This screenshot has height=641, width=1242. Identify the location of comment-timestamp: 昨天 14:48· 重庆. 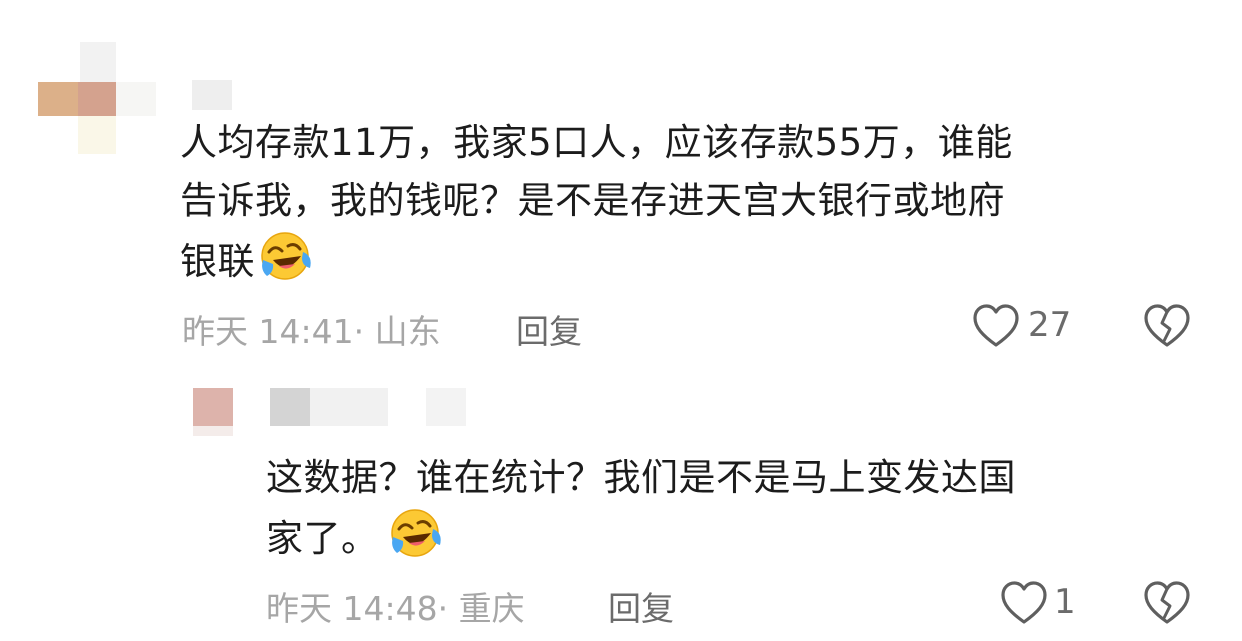
(395, 606).